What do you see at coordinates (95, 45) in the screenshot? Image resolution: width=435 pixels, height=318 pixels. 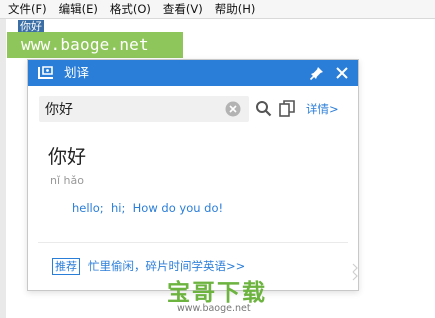 I see `watermark-url-label: www.baoge.net` at bounding box center [95, 45].